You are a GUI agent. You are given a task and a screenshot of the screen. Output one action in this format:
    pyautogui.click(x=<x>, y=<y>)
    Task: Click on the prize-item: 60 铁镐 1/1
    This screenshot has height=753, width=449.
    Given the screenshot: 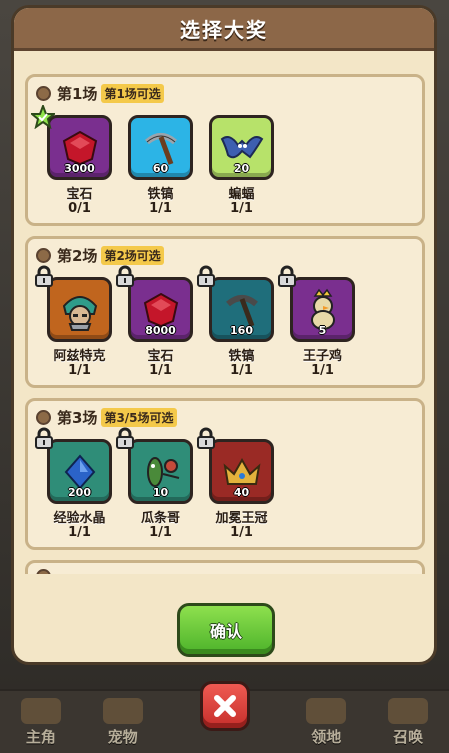 What is the action you would take?
    pyautogui.click(x=160, y=165)
    